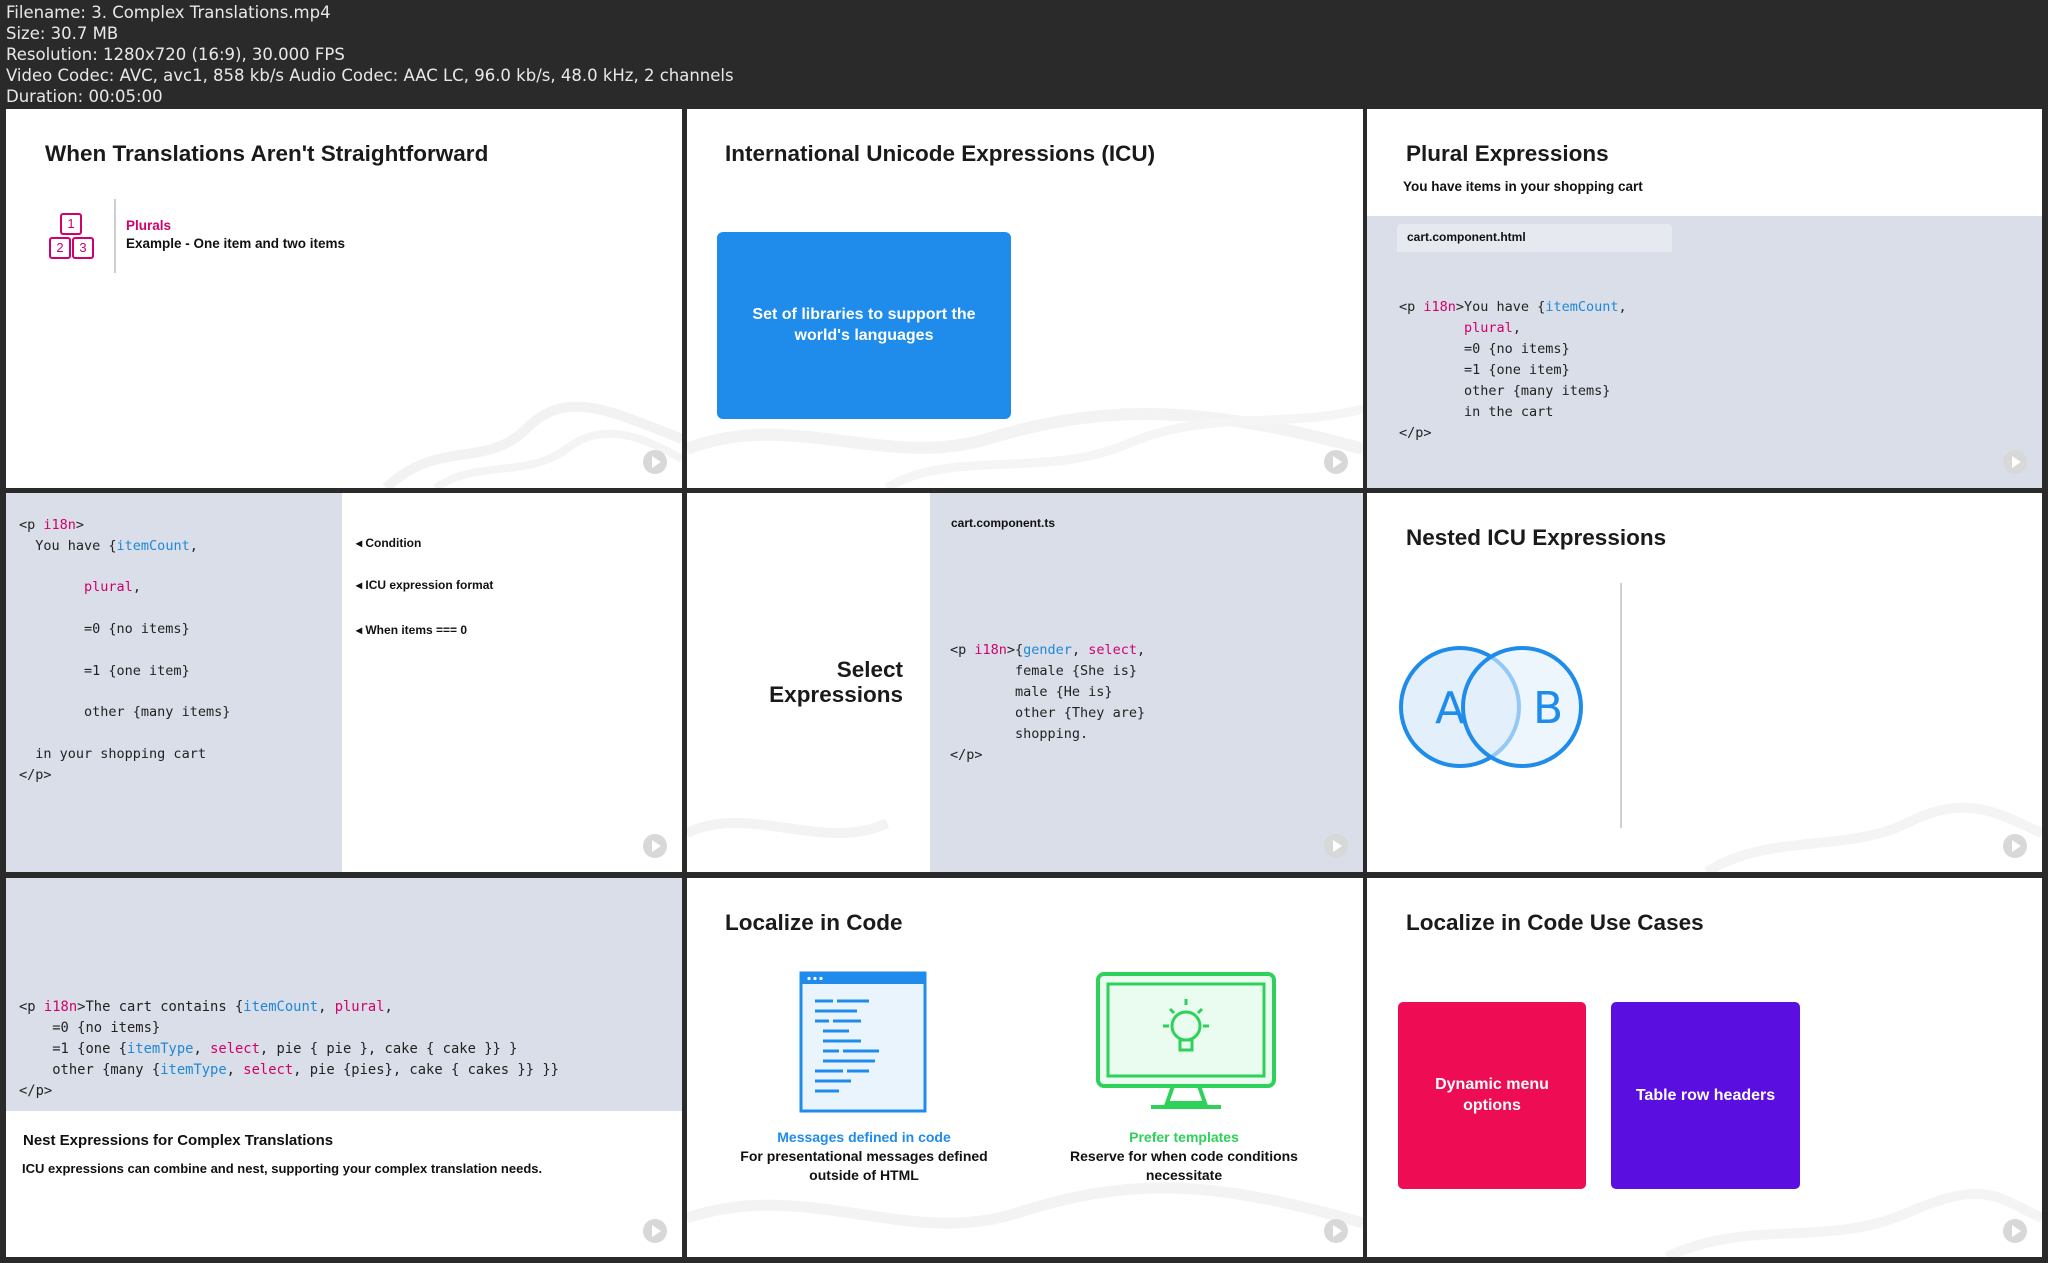 Image resolution: width=2048 pixels, height=1263 pixels. I want to click on plurals-example: Example - One item and two items, so click(236, 243).